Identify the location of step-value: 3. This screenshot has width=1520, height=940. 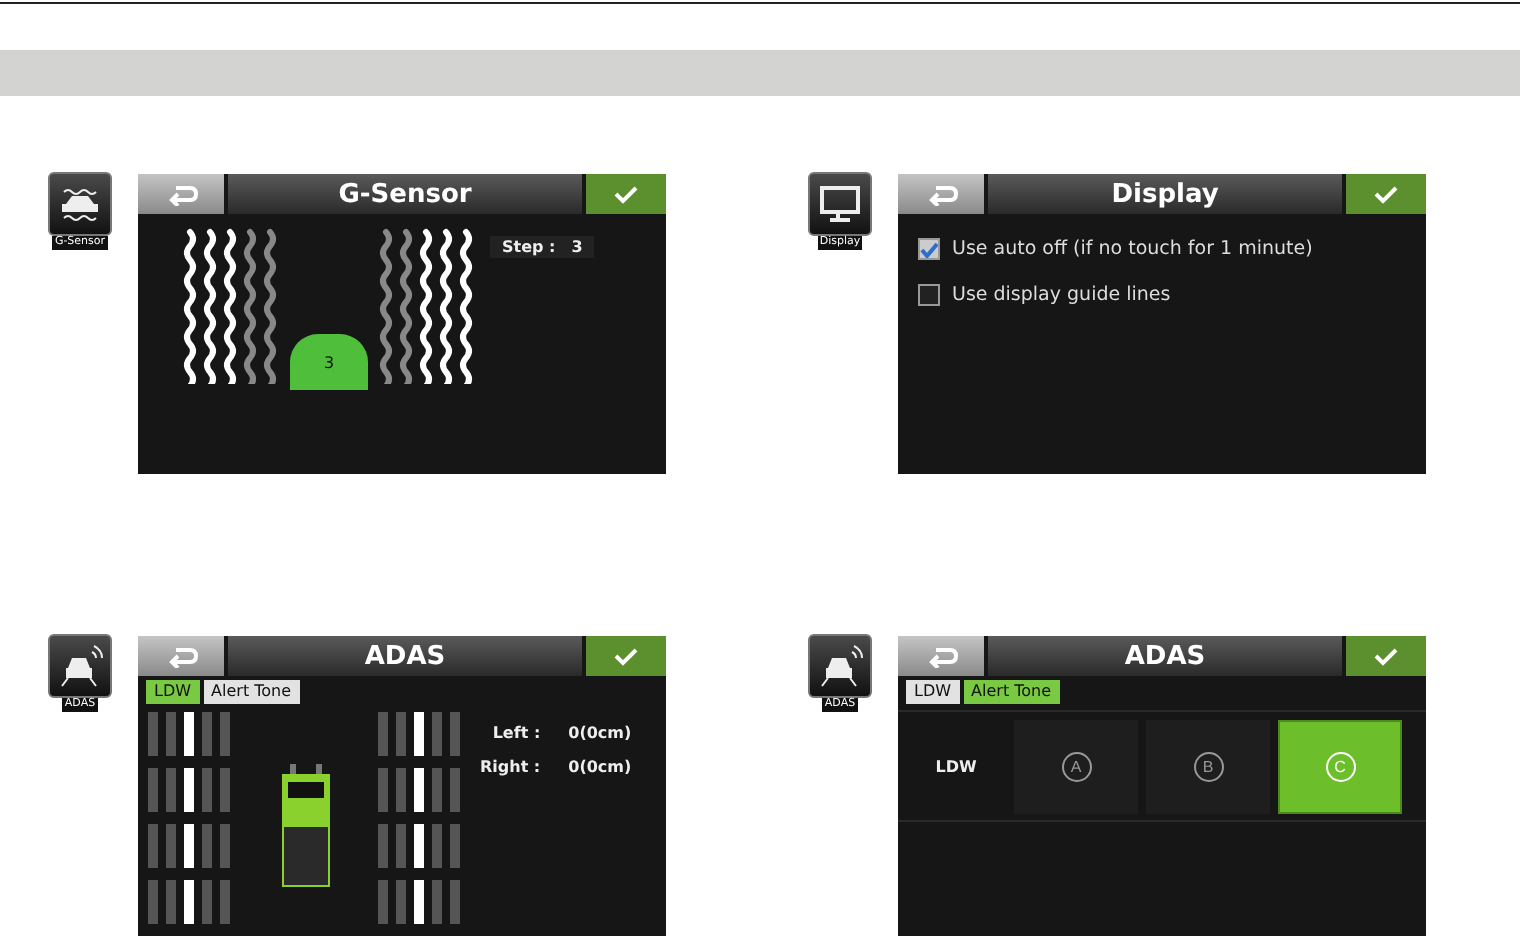
(577, 247).